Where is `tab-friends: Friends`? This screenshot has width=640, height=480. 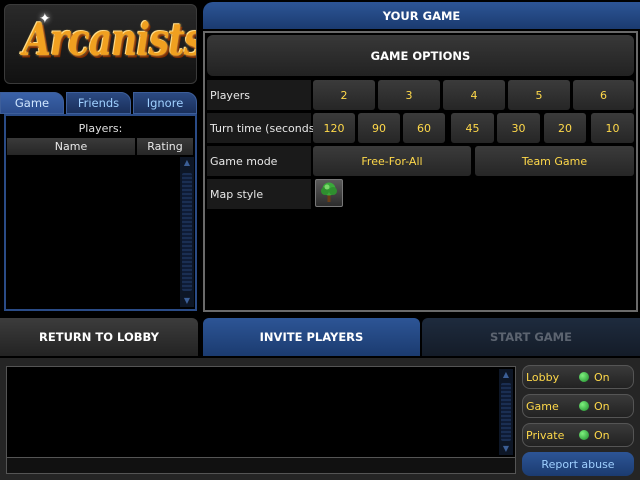
tab-friends: Friends is located at coordinates (98, 103).